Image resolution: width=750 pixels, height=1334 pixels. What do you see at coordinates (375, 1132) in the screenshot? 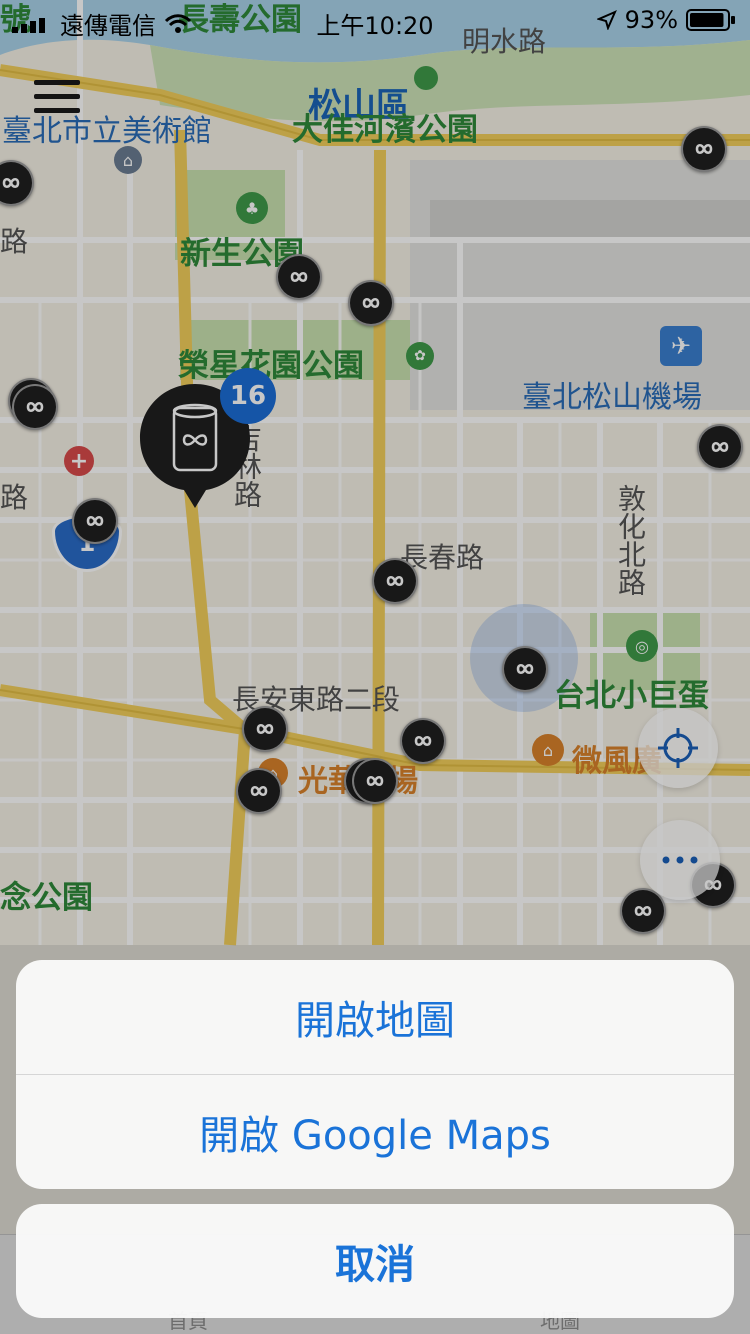
I see `open-google-maps-button: 開啟 Google Maps` at bounding box center [375, 1132].